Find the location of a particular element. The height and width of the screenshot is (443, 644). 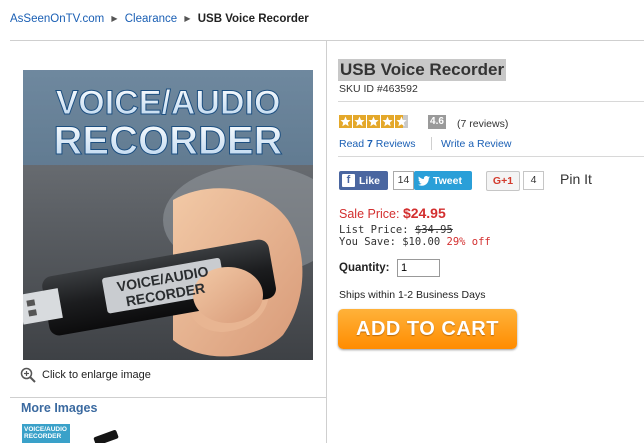

facebook-like-label: Like is located at coordinates (370, 180).